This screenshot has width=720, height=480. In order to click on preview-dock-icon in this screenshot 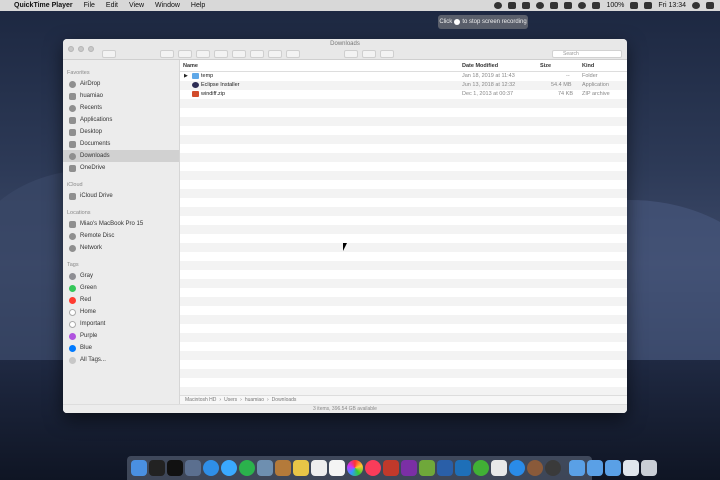, I will do `click(193, 468)`.